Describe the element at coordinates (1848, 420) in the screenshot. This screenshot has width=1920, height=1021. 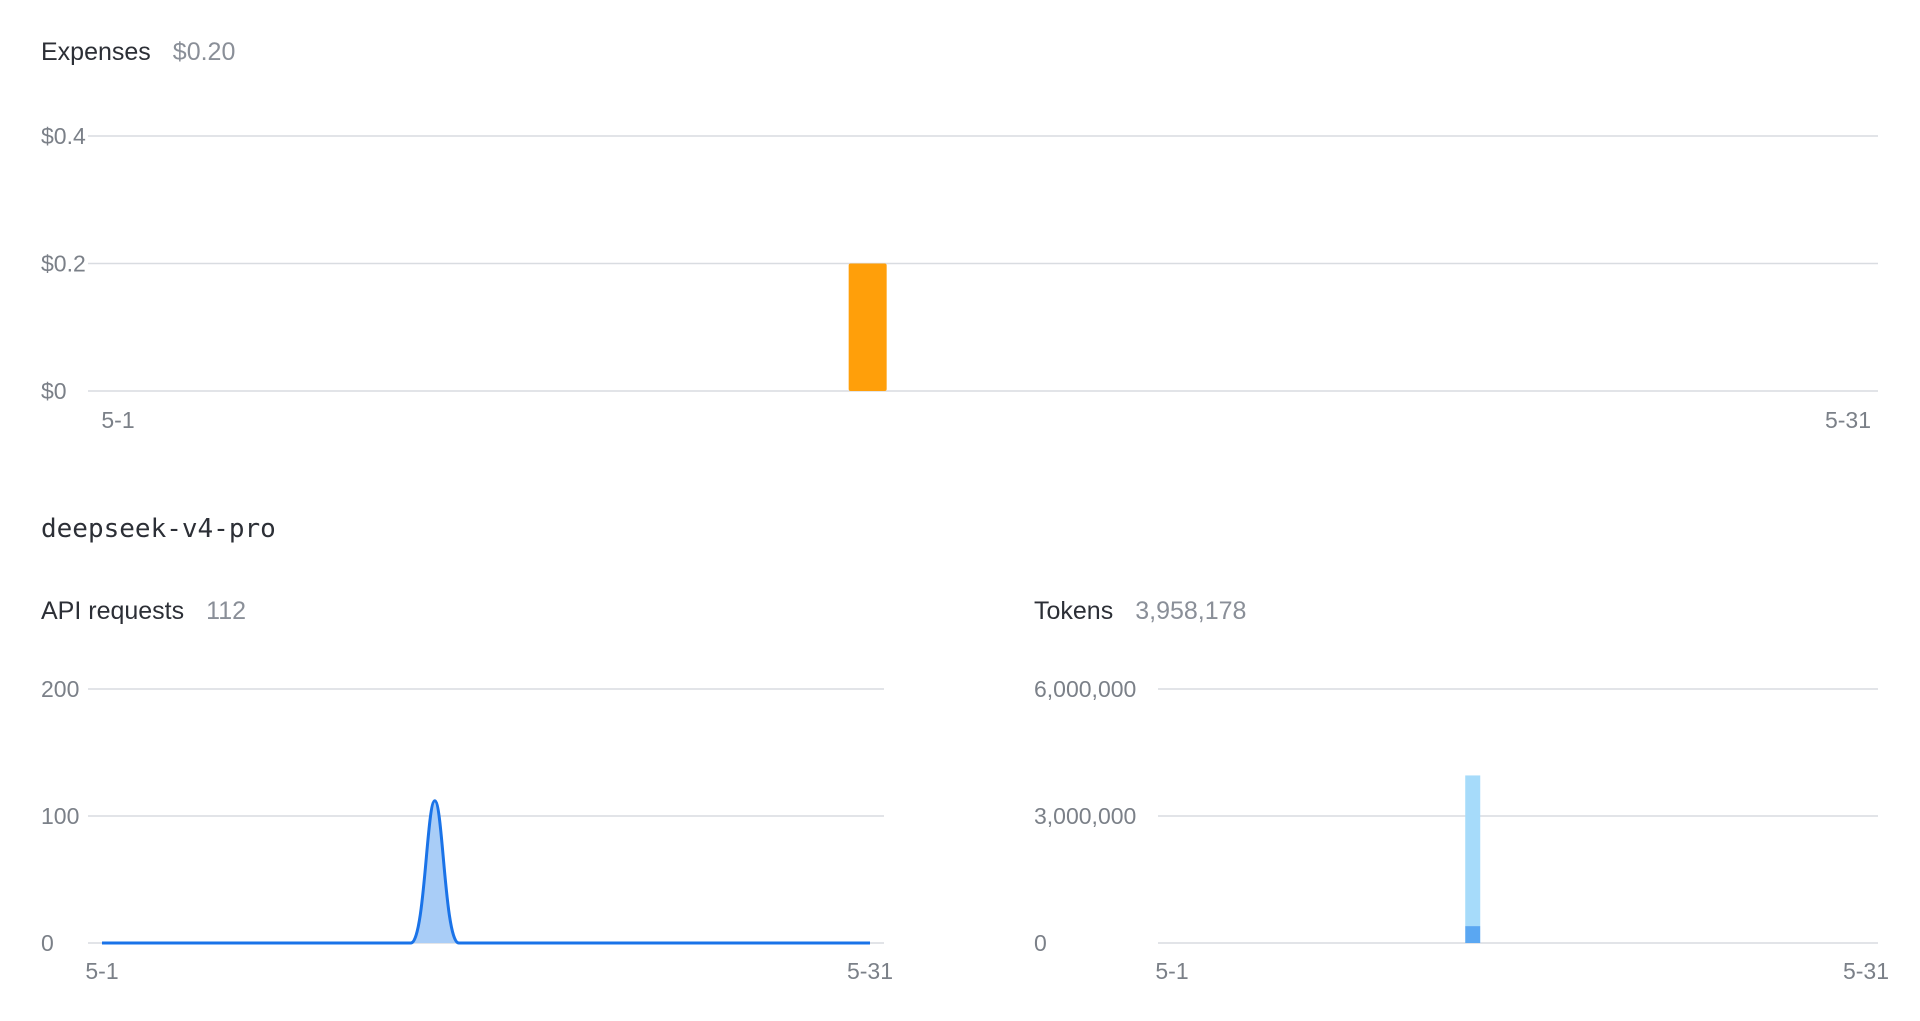
I see `expenses-x-tick: 5-31` at that location.